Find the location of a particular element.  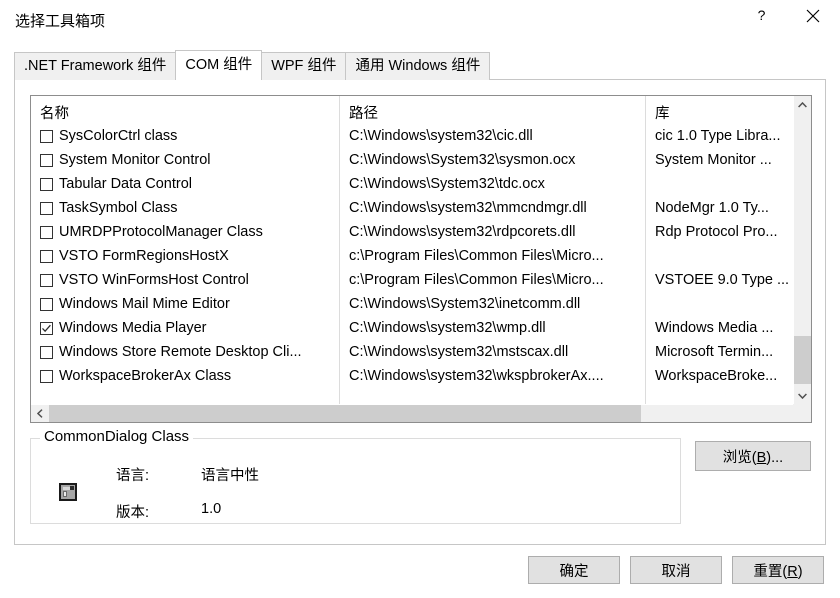

cell-name: Tabular Data Control is located at coordinates (125, 184).